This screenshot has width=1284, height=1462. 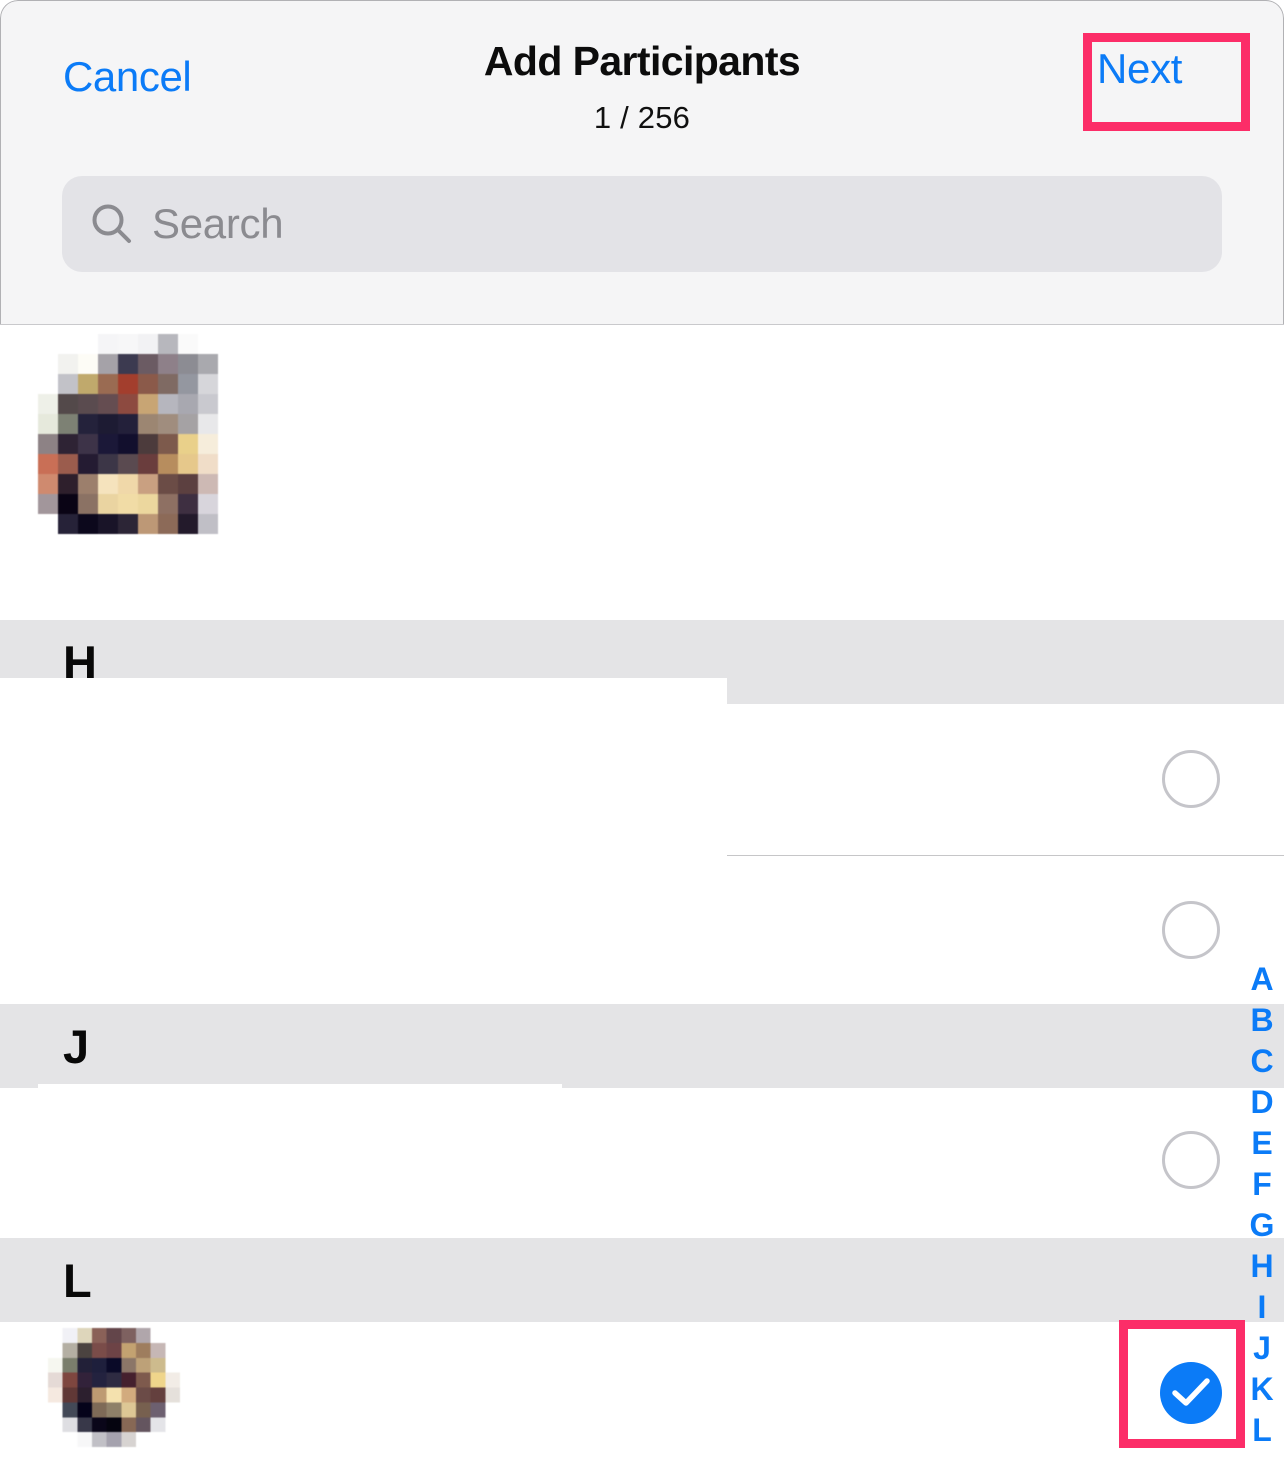 I want to click on next-button: Next, so click(x=1139, y=69).